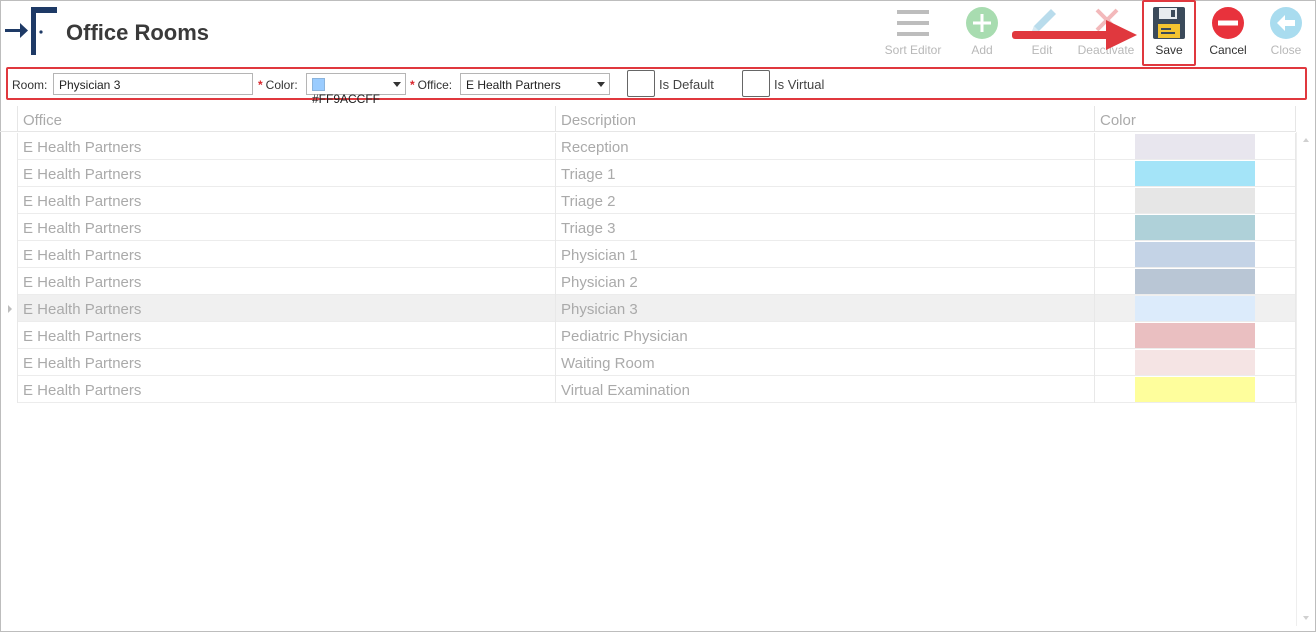 The image size is (1316, 632). What do you see at coordinates (825, 254) in the screenshot?
I see `description-cell: Physician 1` at bounding box center [825, 254].